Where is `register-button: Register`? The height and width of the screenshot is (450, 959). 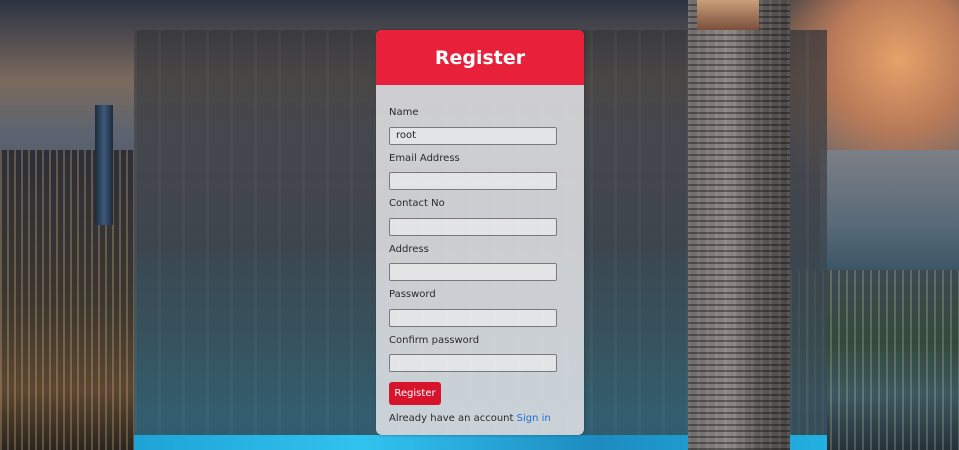
register-button: Register is located at coordinates (415, 393).